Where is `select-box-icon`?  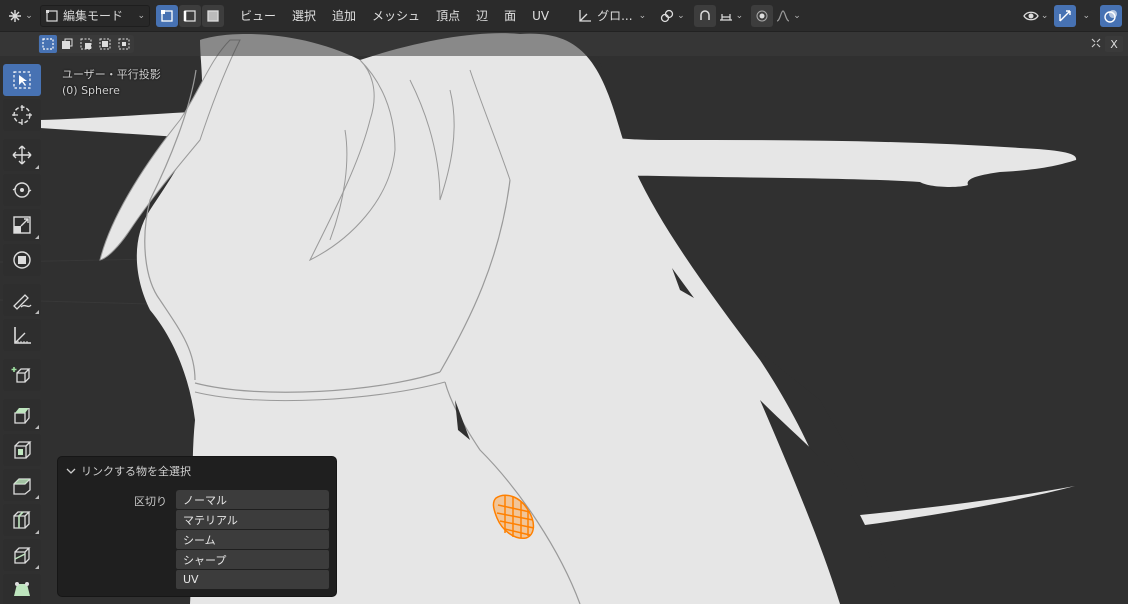
select-box-icon is located at coordinates (22, 80).